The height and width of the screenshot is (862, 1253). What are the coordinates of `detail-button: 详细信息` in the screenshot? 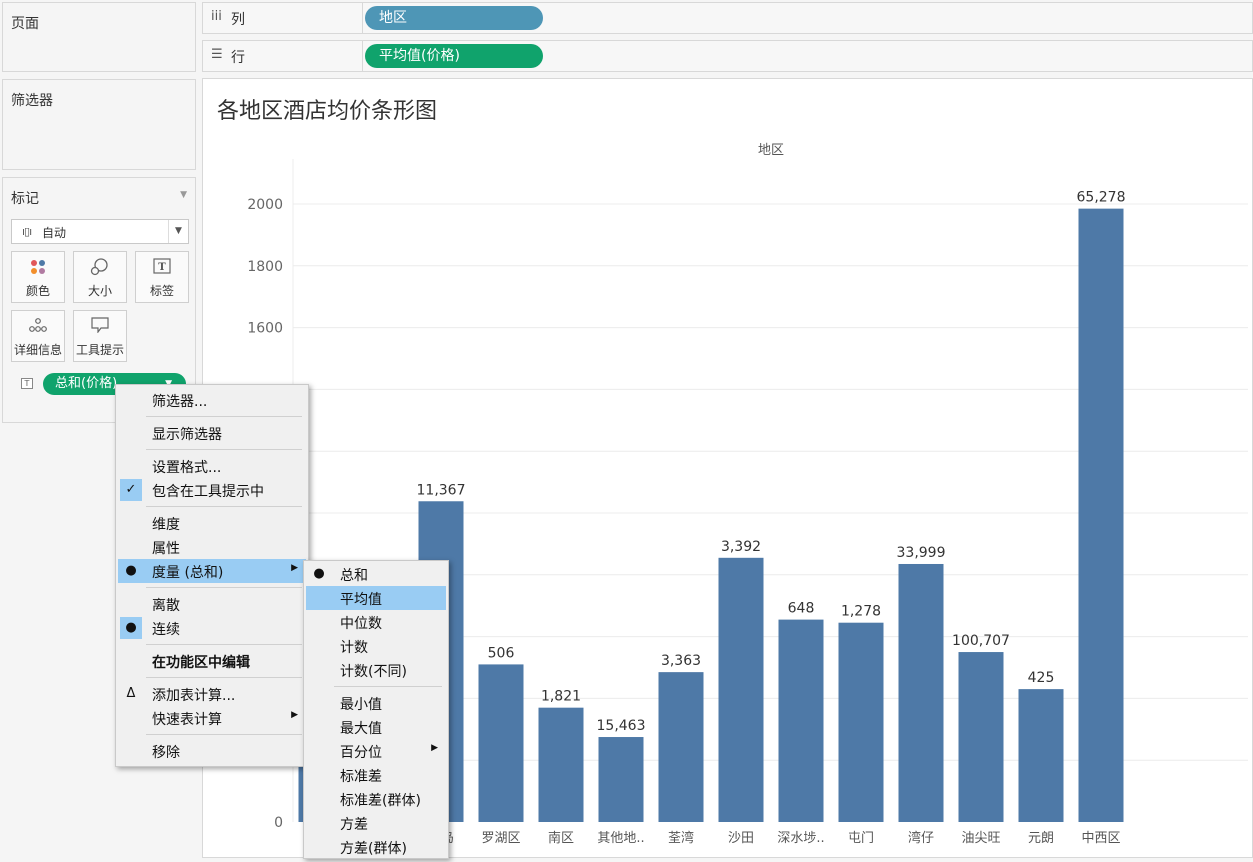 It's located at (38, 336).